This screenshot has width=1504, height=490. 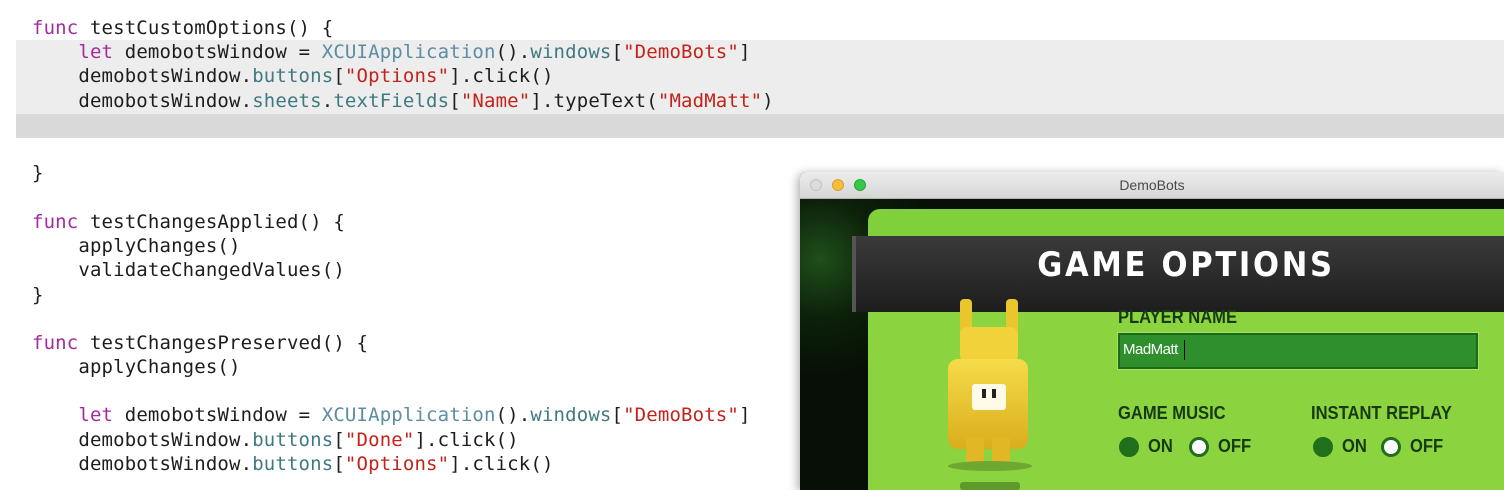 What do you see at coordinates (594, 101) in the screenshot?
I see `code-token: ].typeText(` at bounding box center [594, 101].